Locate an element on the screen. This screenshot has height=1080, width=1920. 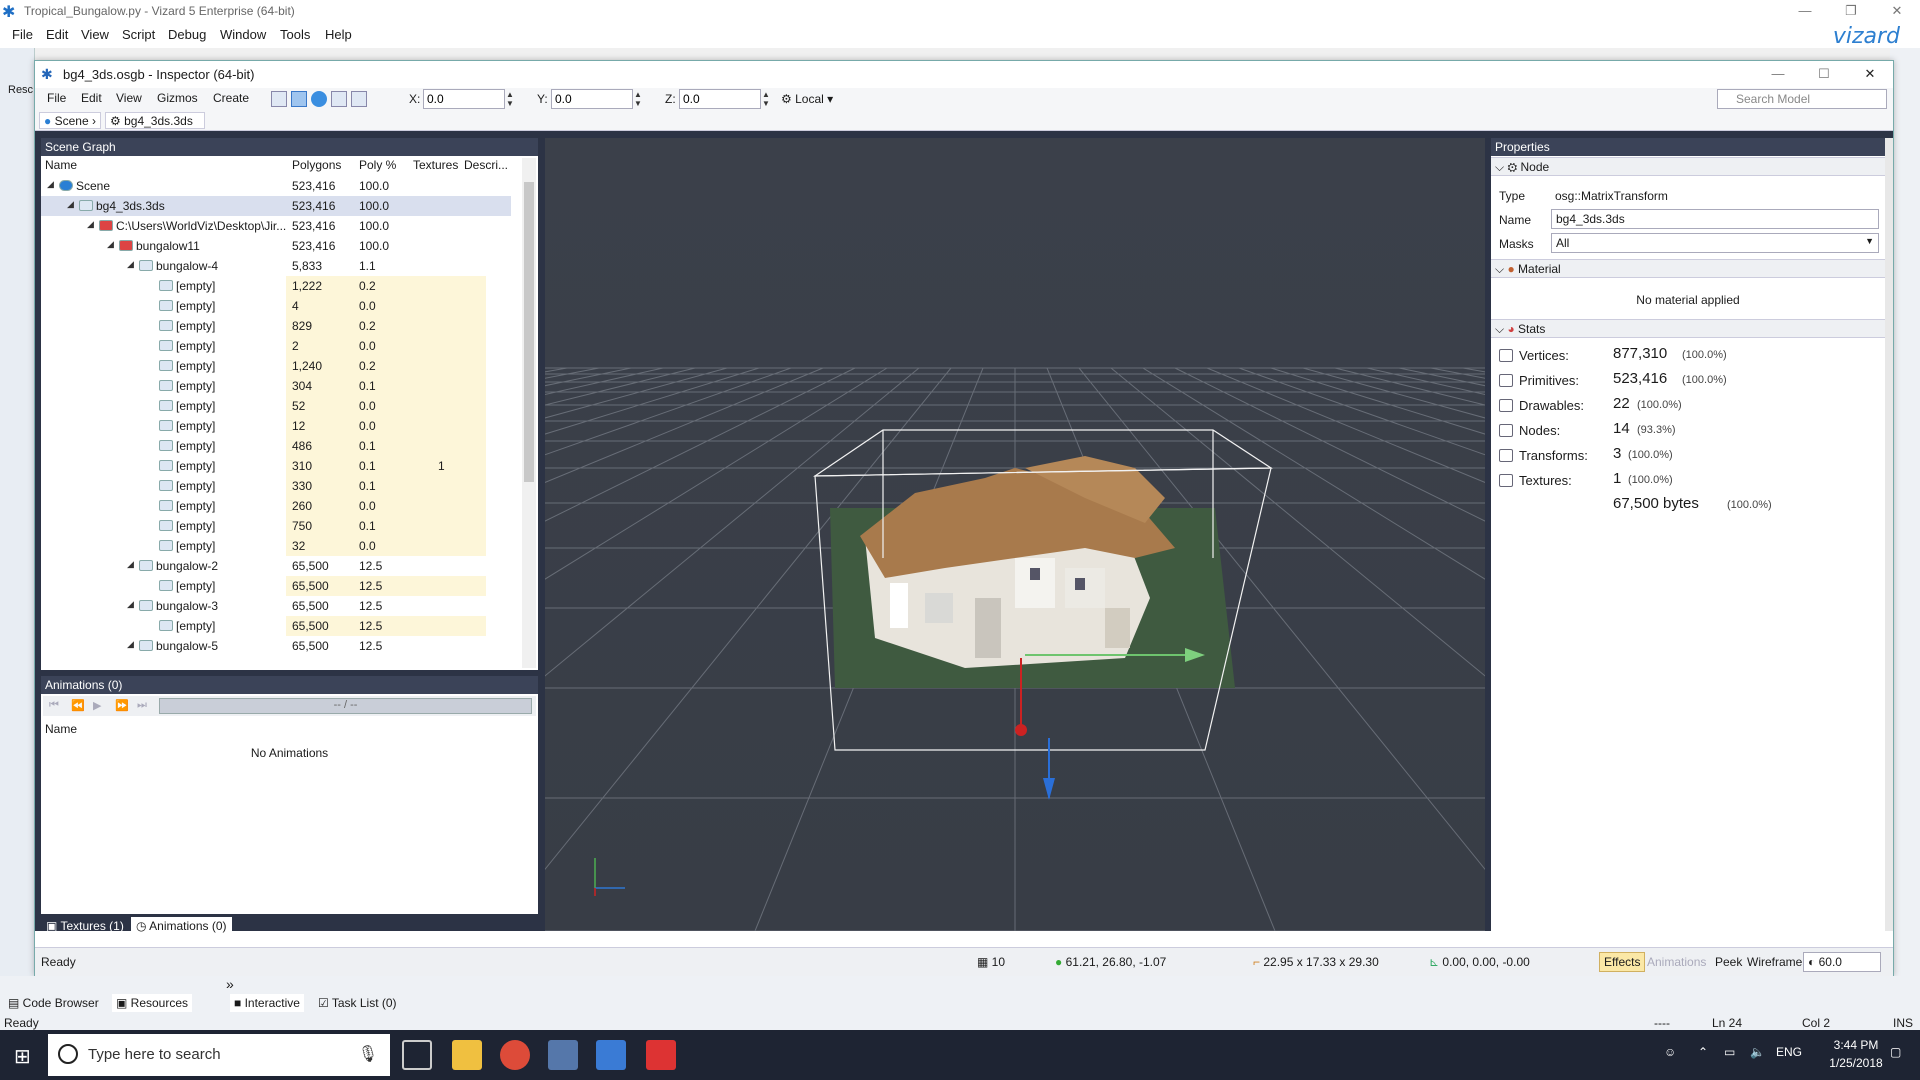
tree-row: [empty] 1,240 0.2 is located at coordinates (276, 366).